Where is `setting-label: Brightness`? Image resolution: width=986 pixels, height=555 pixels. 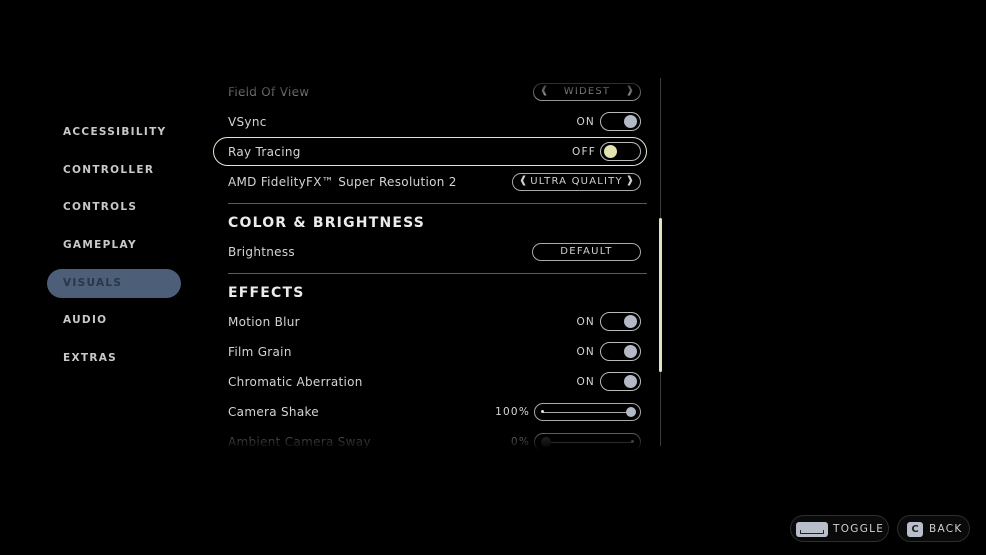 setting-label: Brightness is located at coordinates (261, 252).